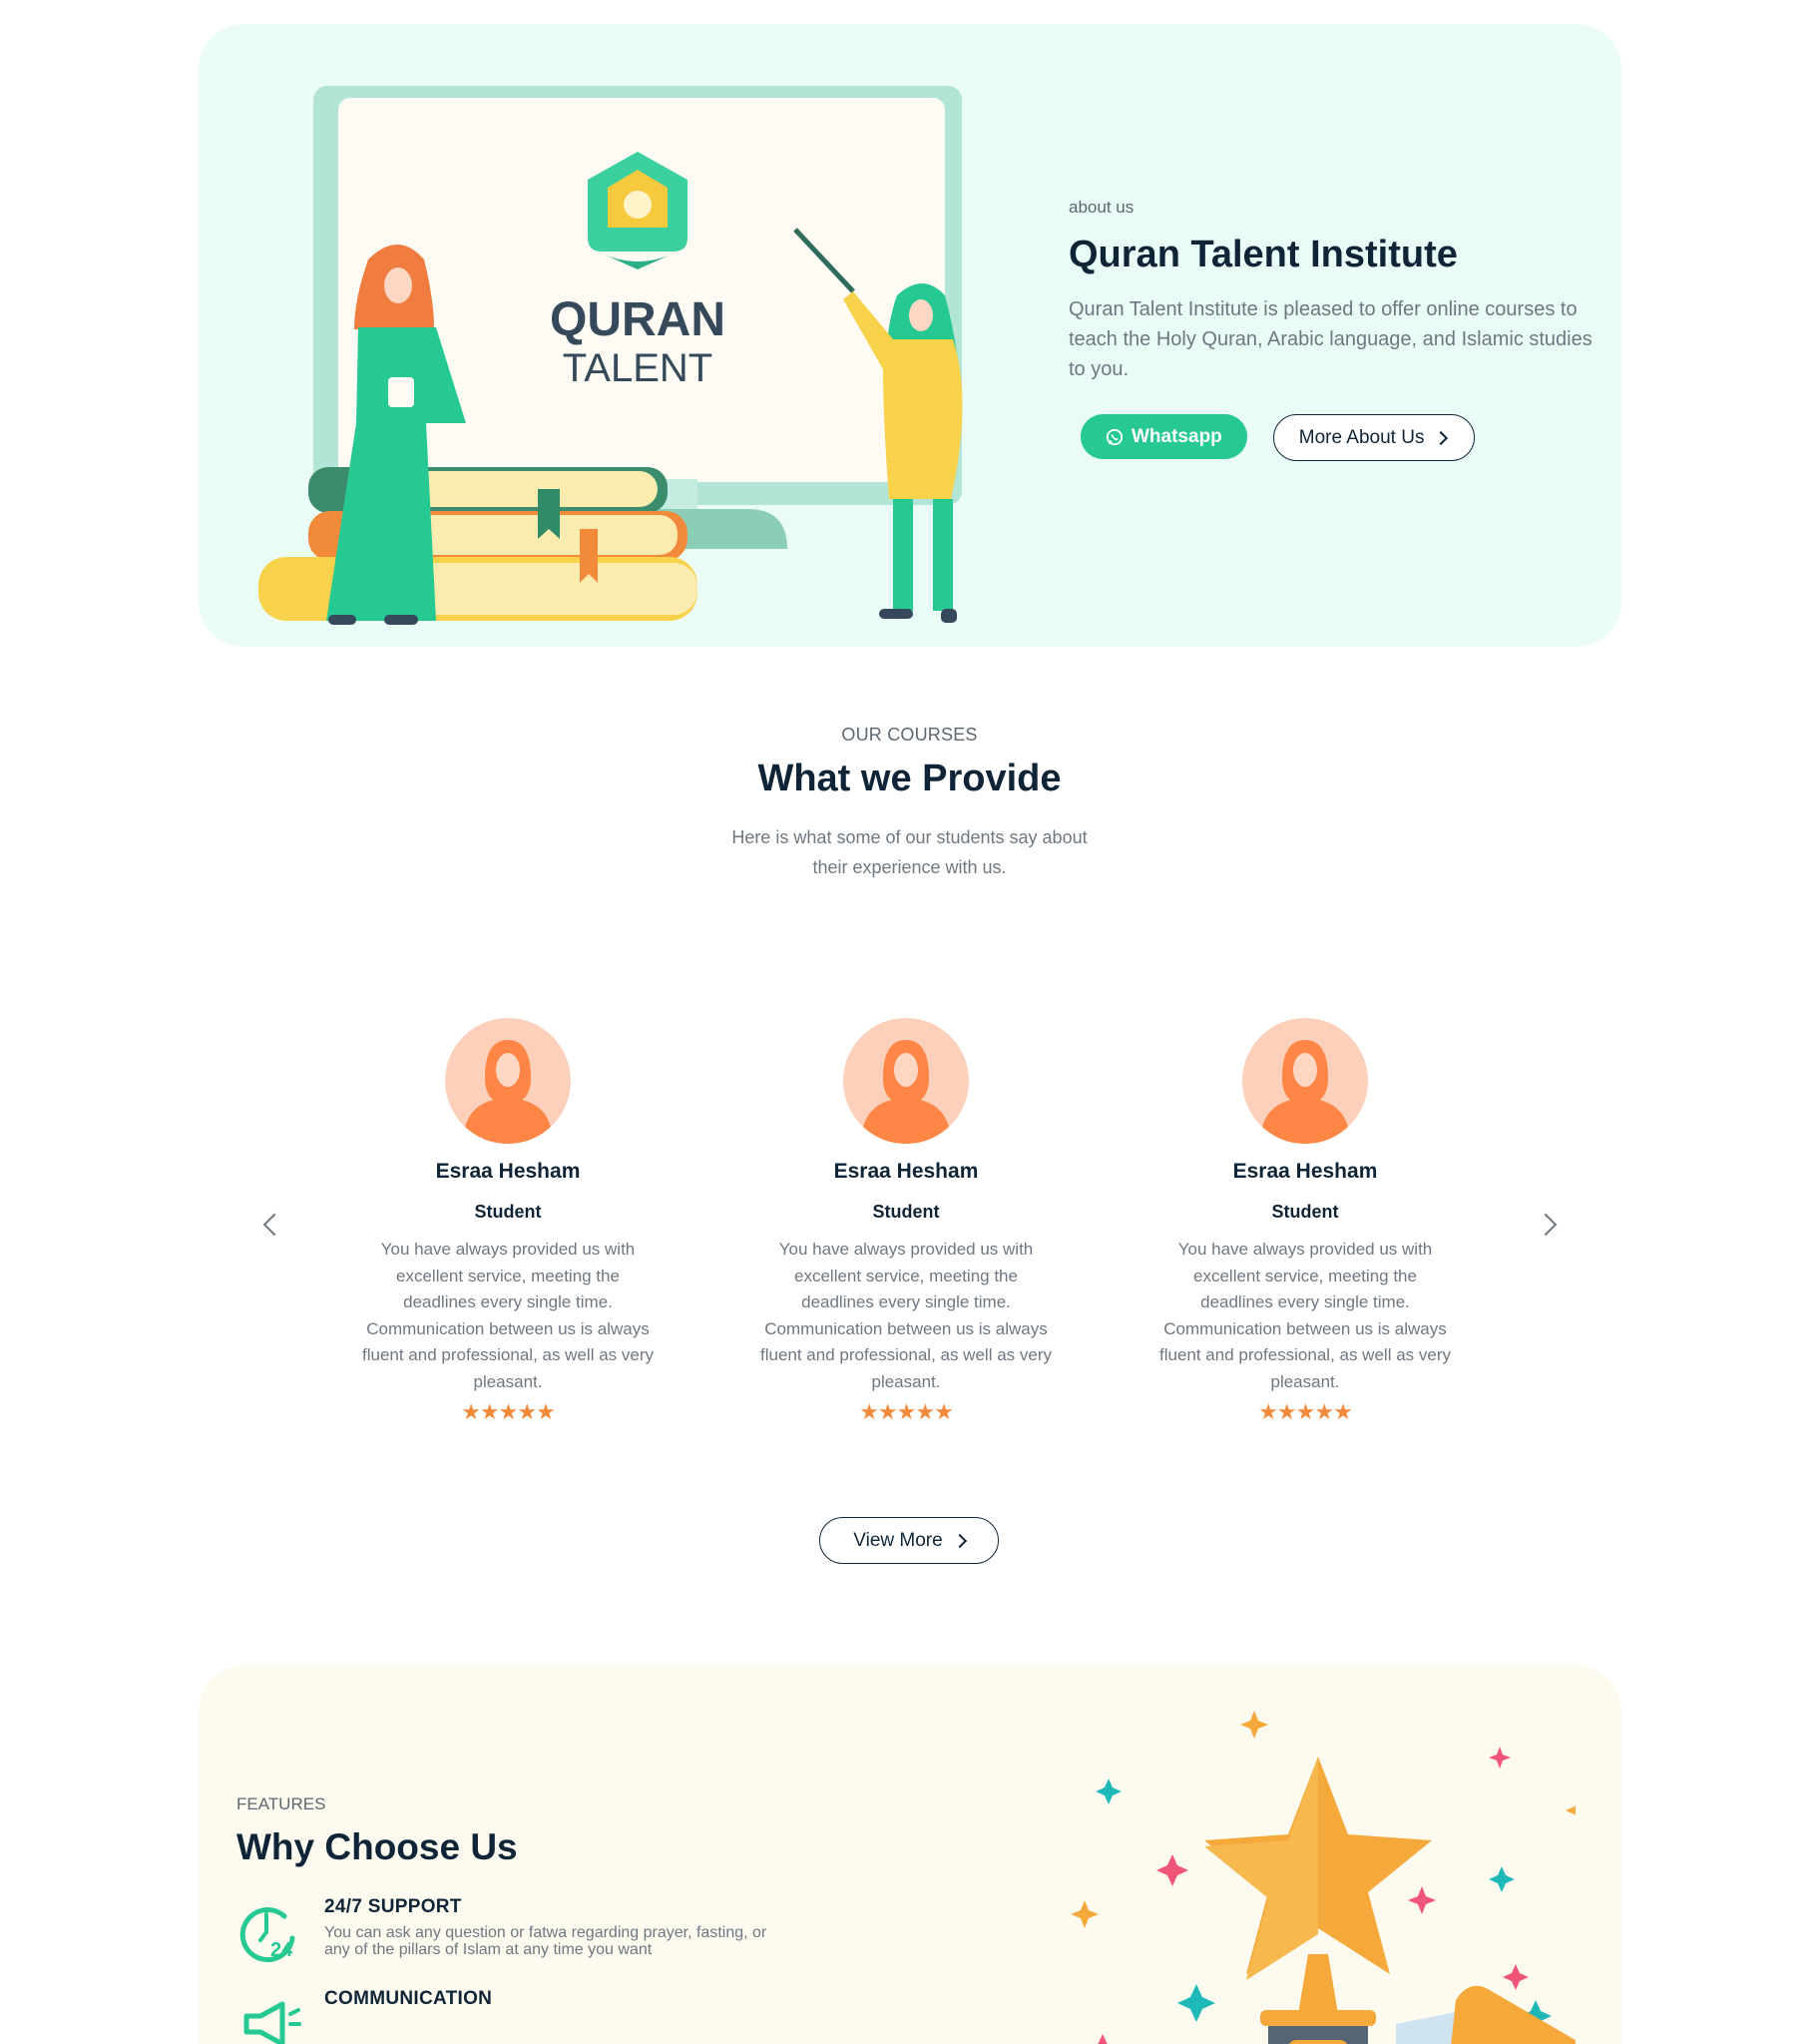 This screenshot has height=2044, width=1819. I want to click on whatsapp-icon, so click(1115, 436).